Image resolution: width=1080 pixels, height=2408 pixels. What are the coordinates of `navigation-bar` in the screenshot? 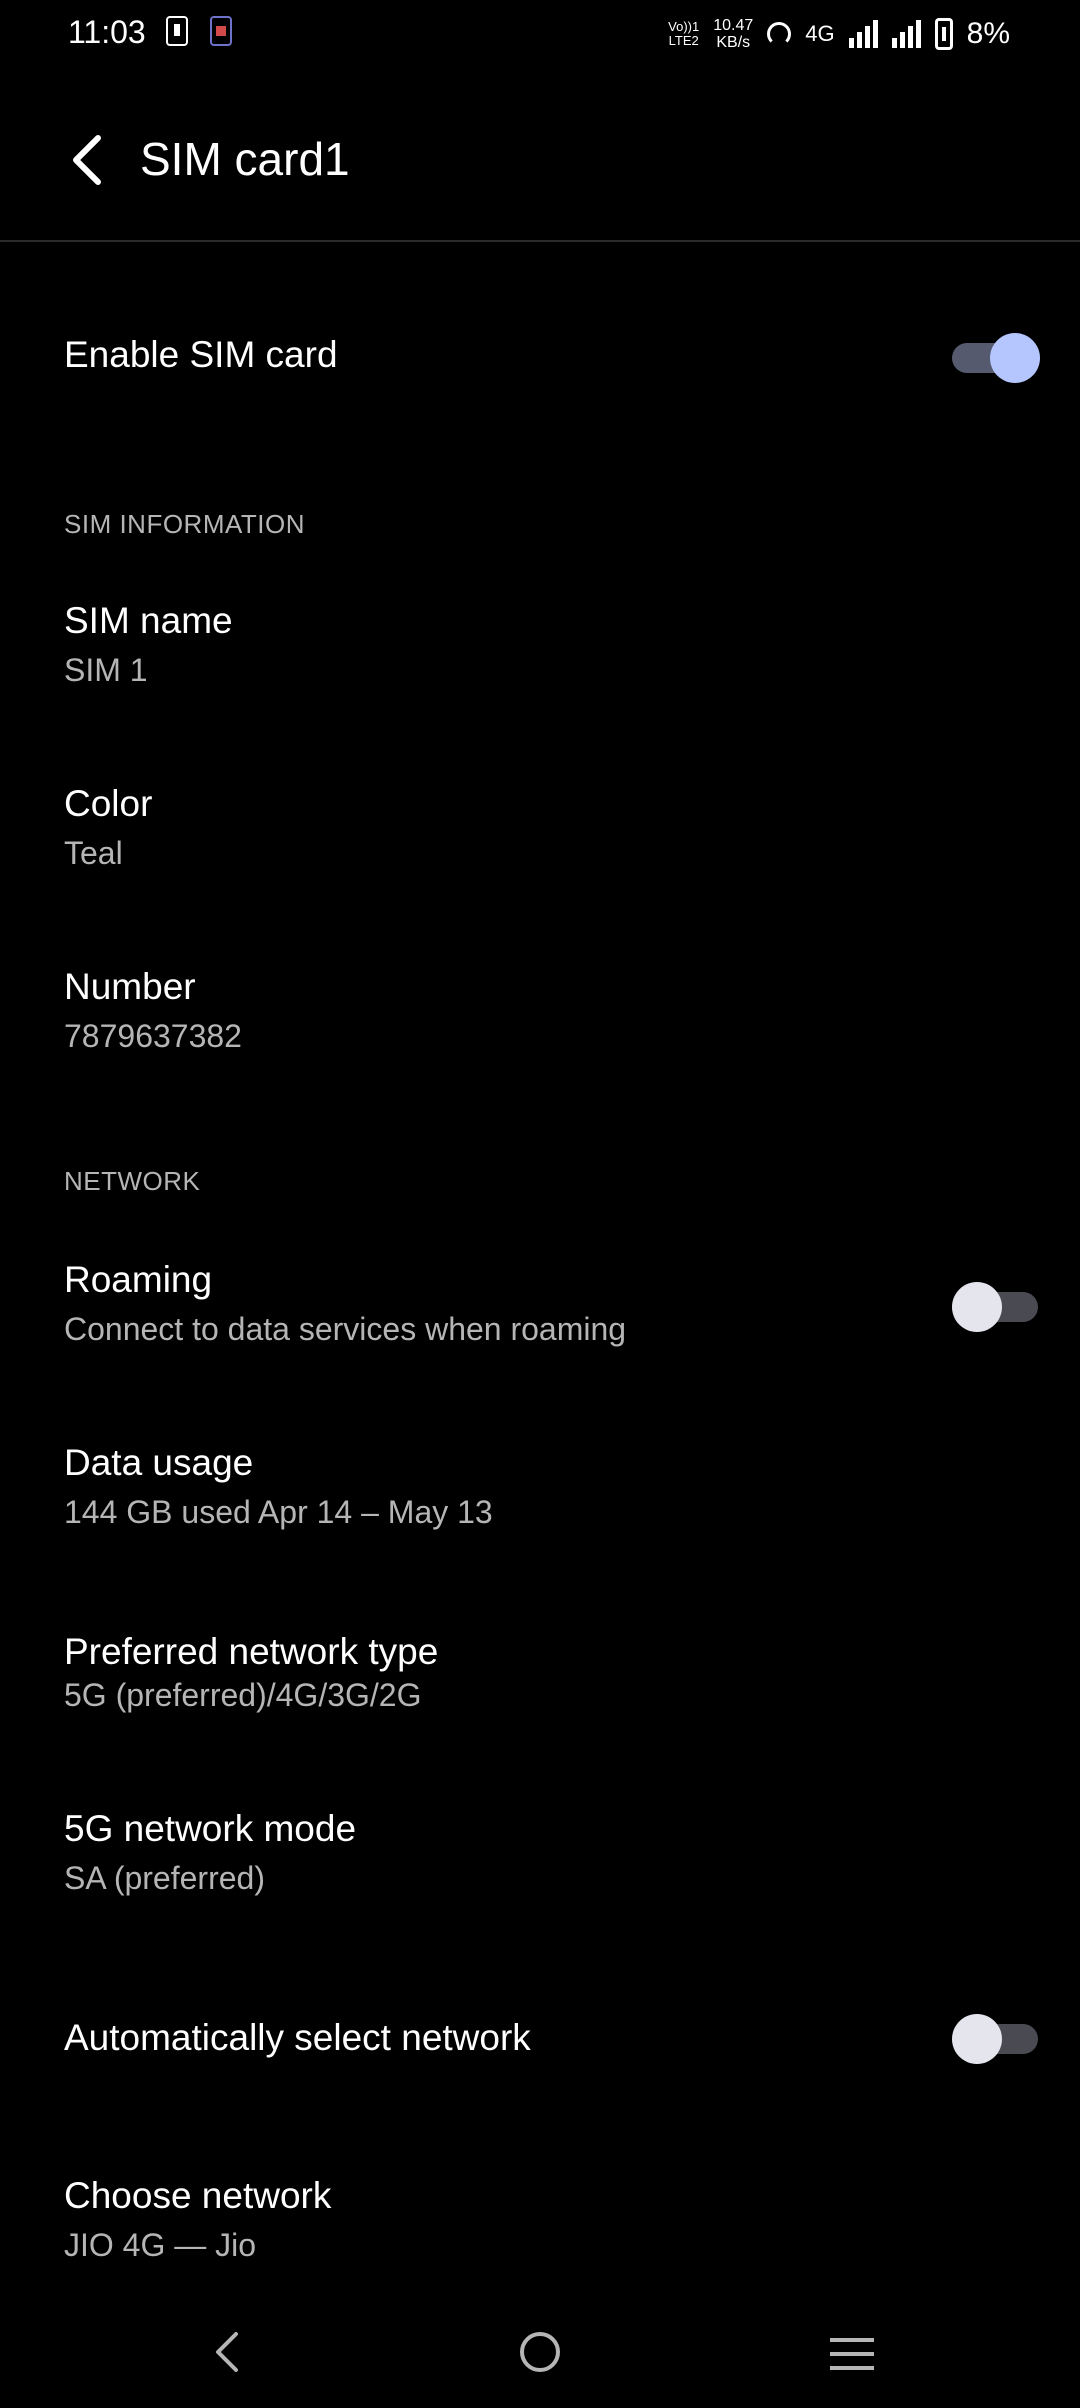 It's located at (540, 2354).